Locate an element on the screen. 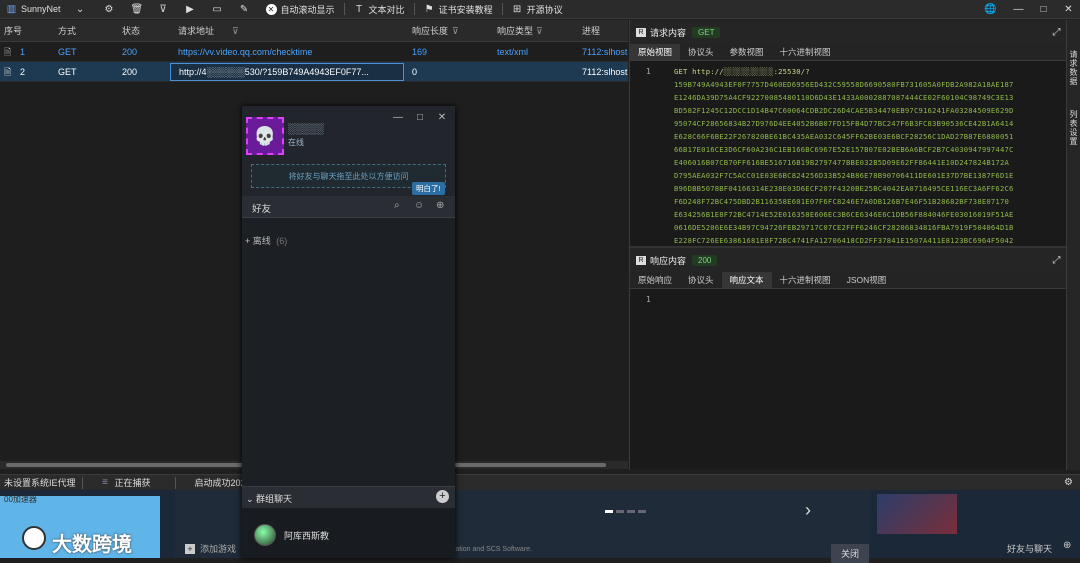 The image size is (1080, 563). close-button: 关闭 is located at coordinates (850, 553).